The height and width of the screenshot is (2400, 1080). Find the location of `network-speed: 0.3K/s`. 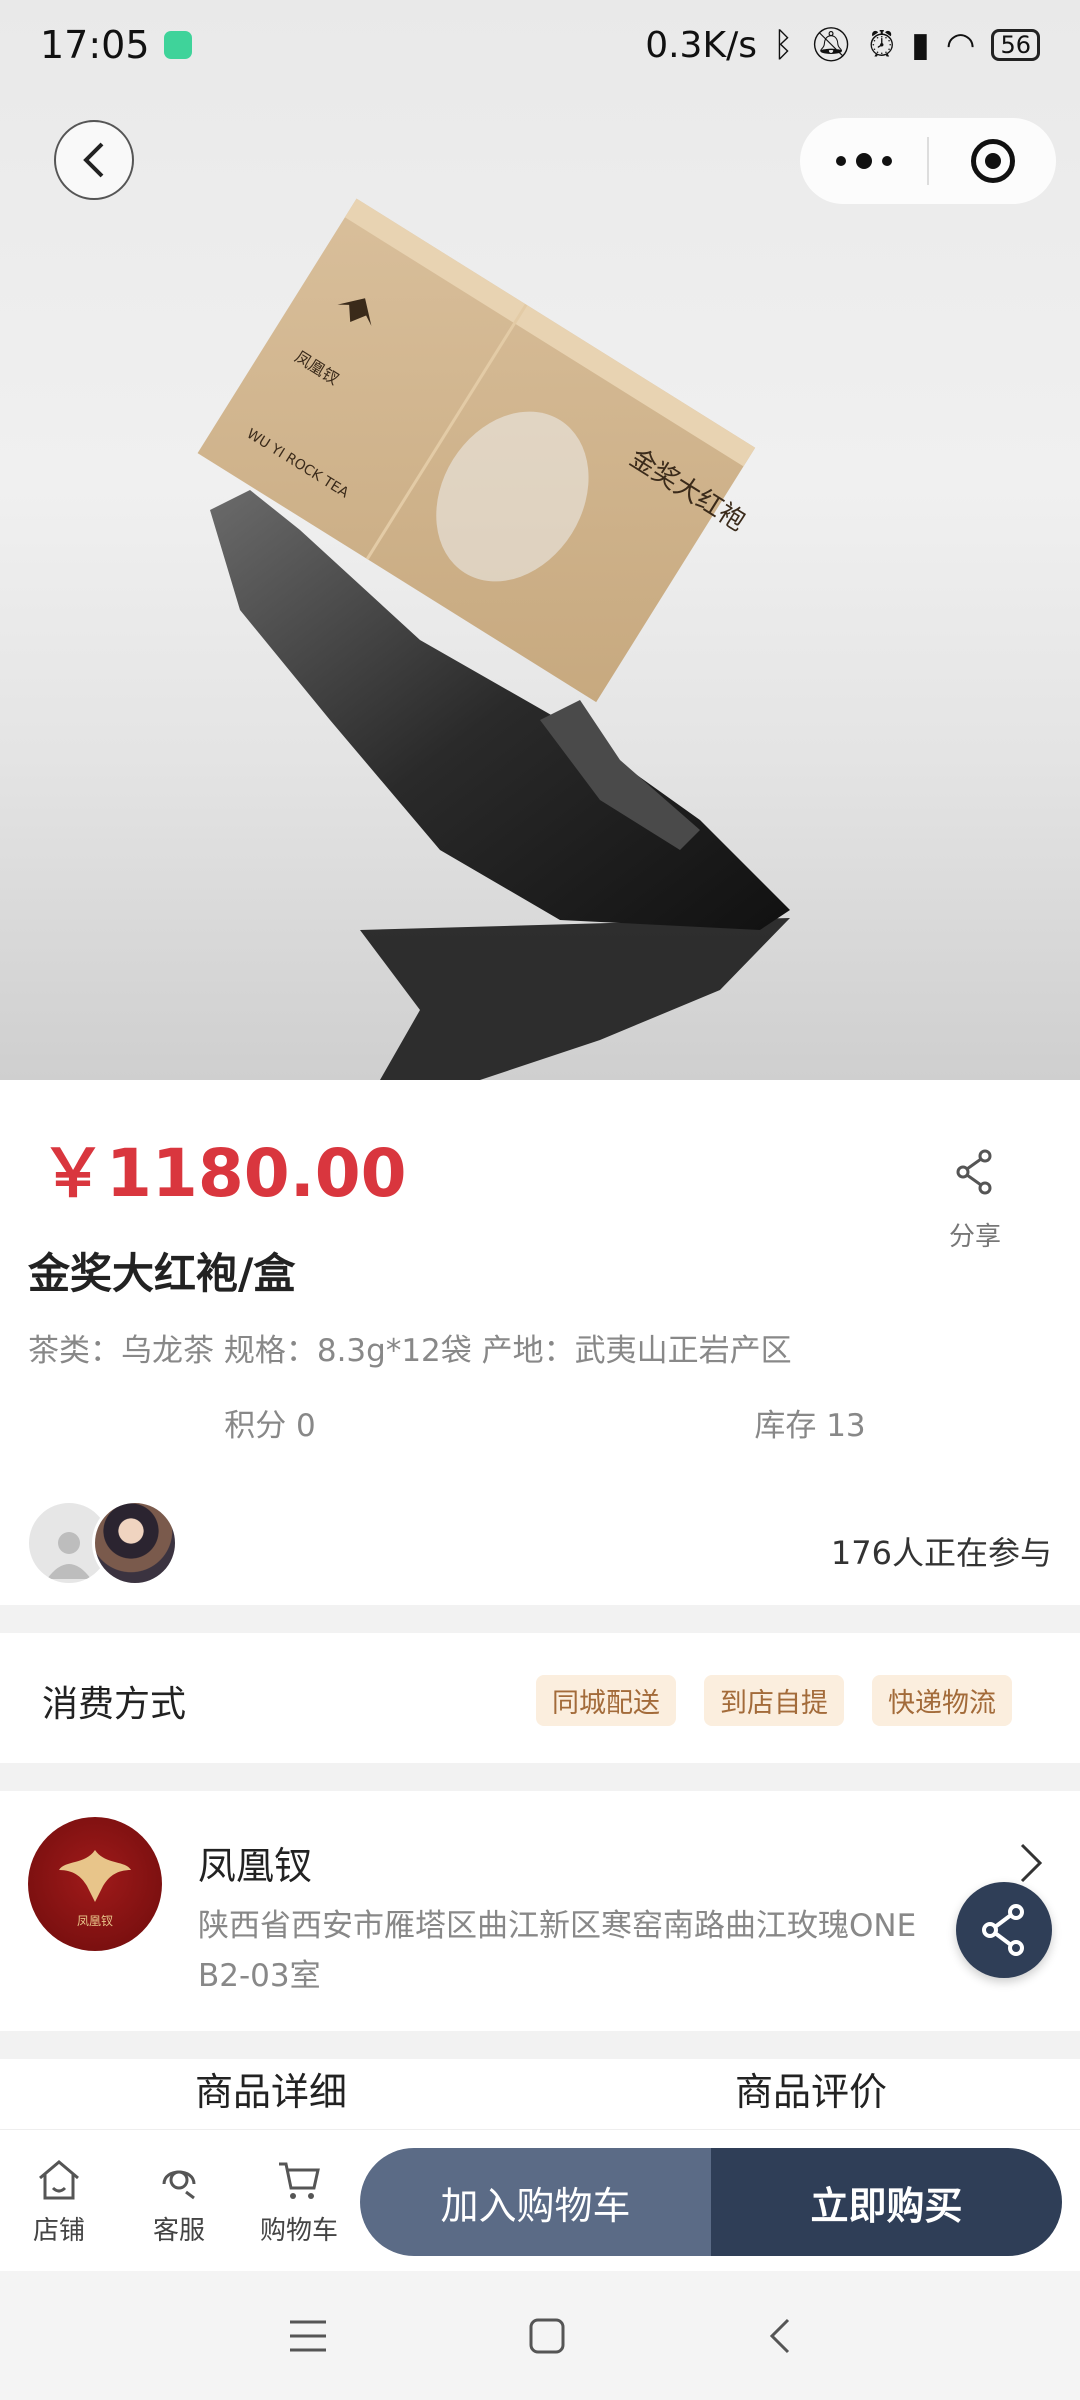

network-speed: 0.3K/s is located at coordinates (701, 45).